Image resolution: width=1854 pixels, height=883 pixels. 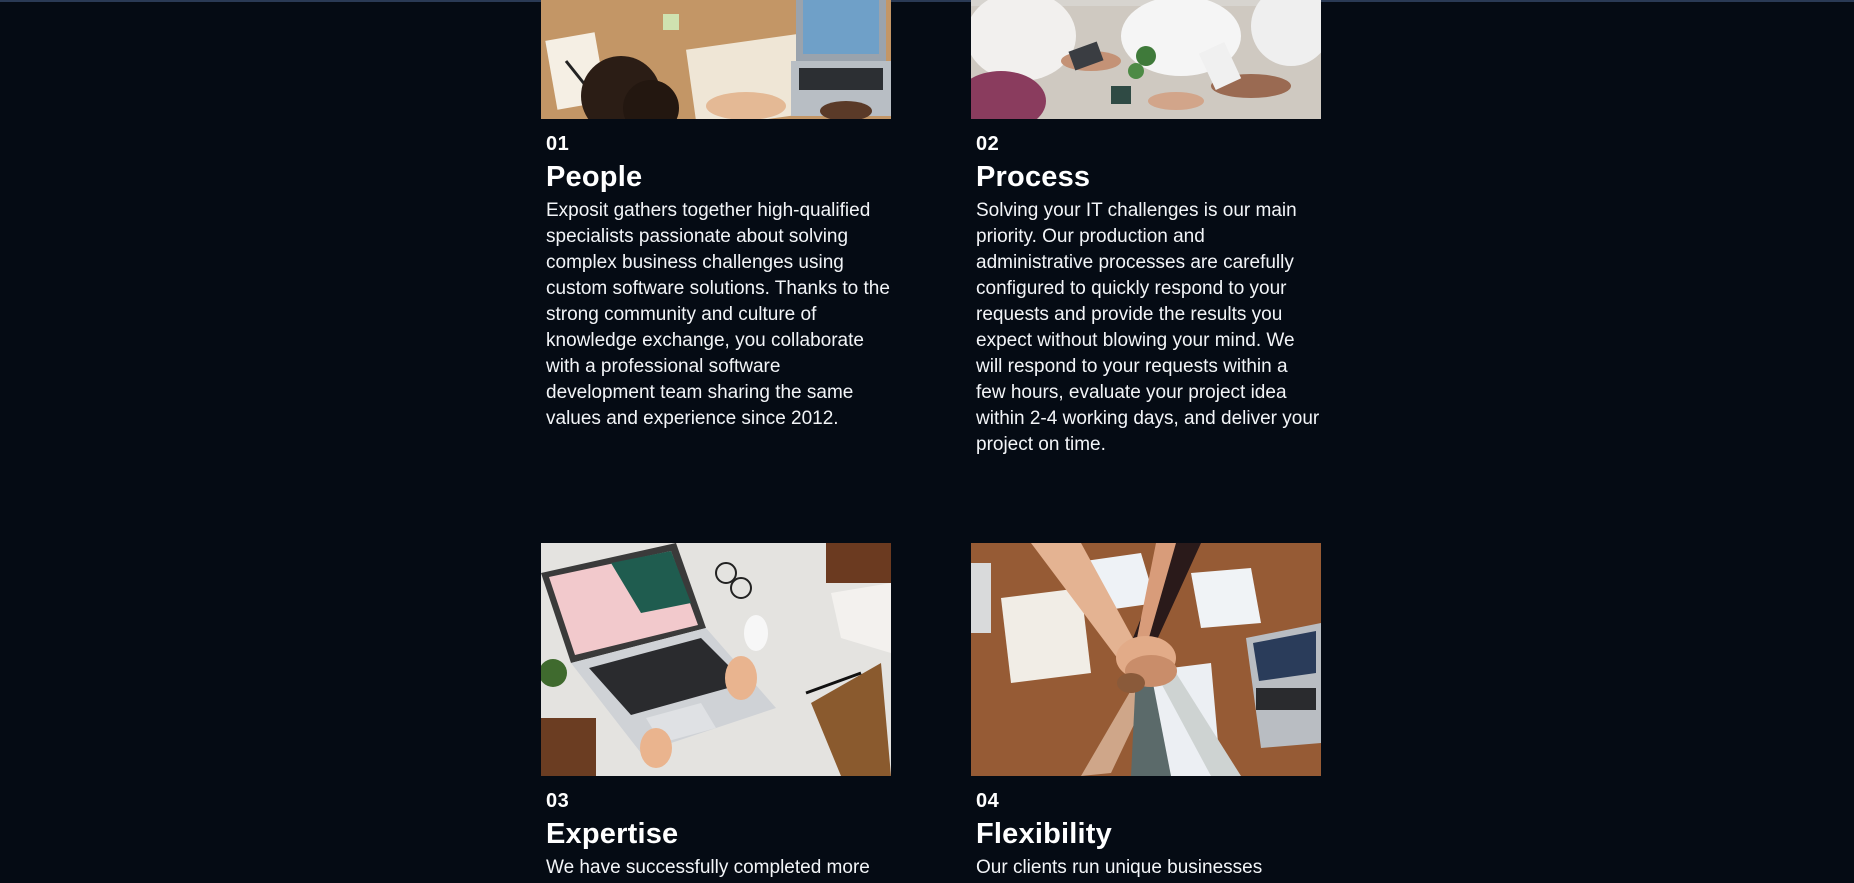 I want to click on top-border, so click(x=927, y=1).